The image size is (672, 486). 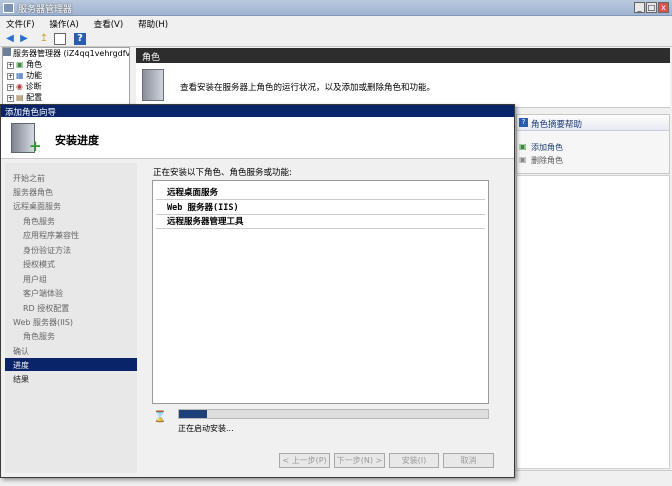 What do you see at coordinates (663, 7) in the screenshot?
I see `close-button: x` at bounding box center [663, 7].